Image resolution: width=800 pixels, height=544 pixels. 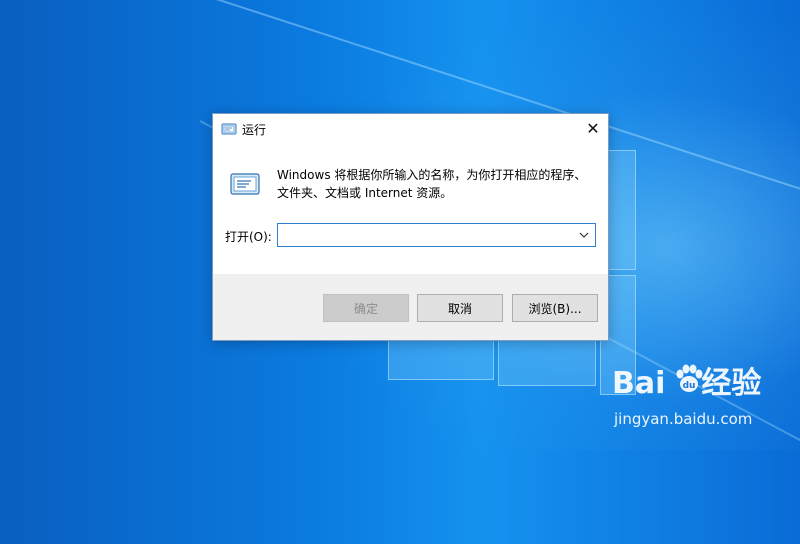 I want to click on watermark-url: jingyan.baidu.com, so click(x=683, y=419).